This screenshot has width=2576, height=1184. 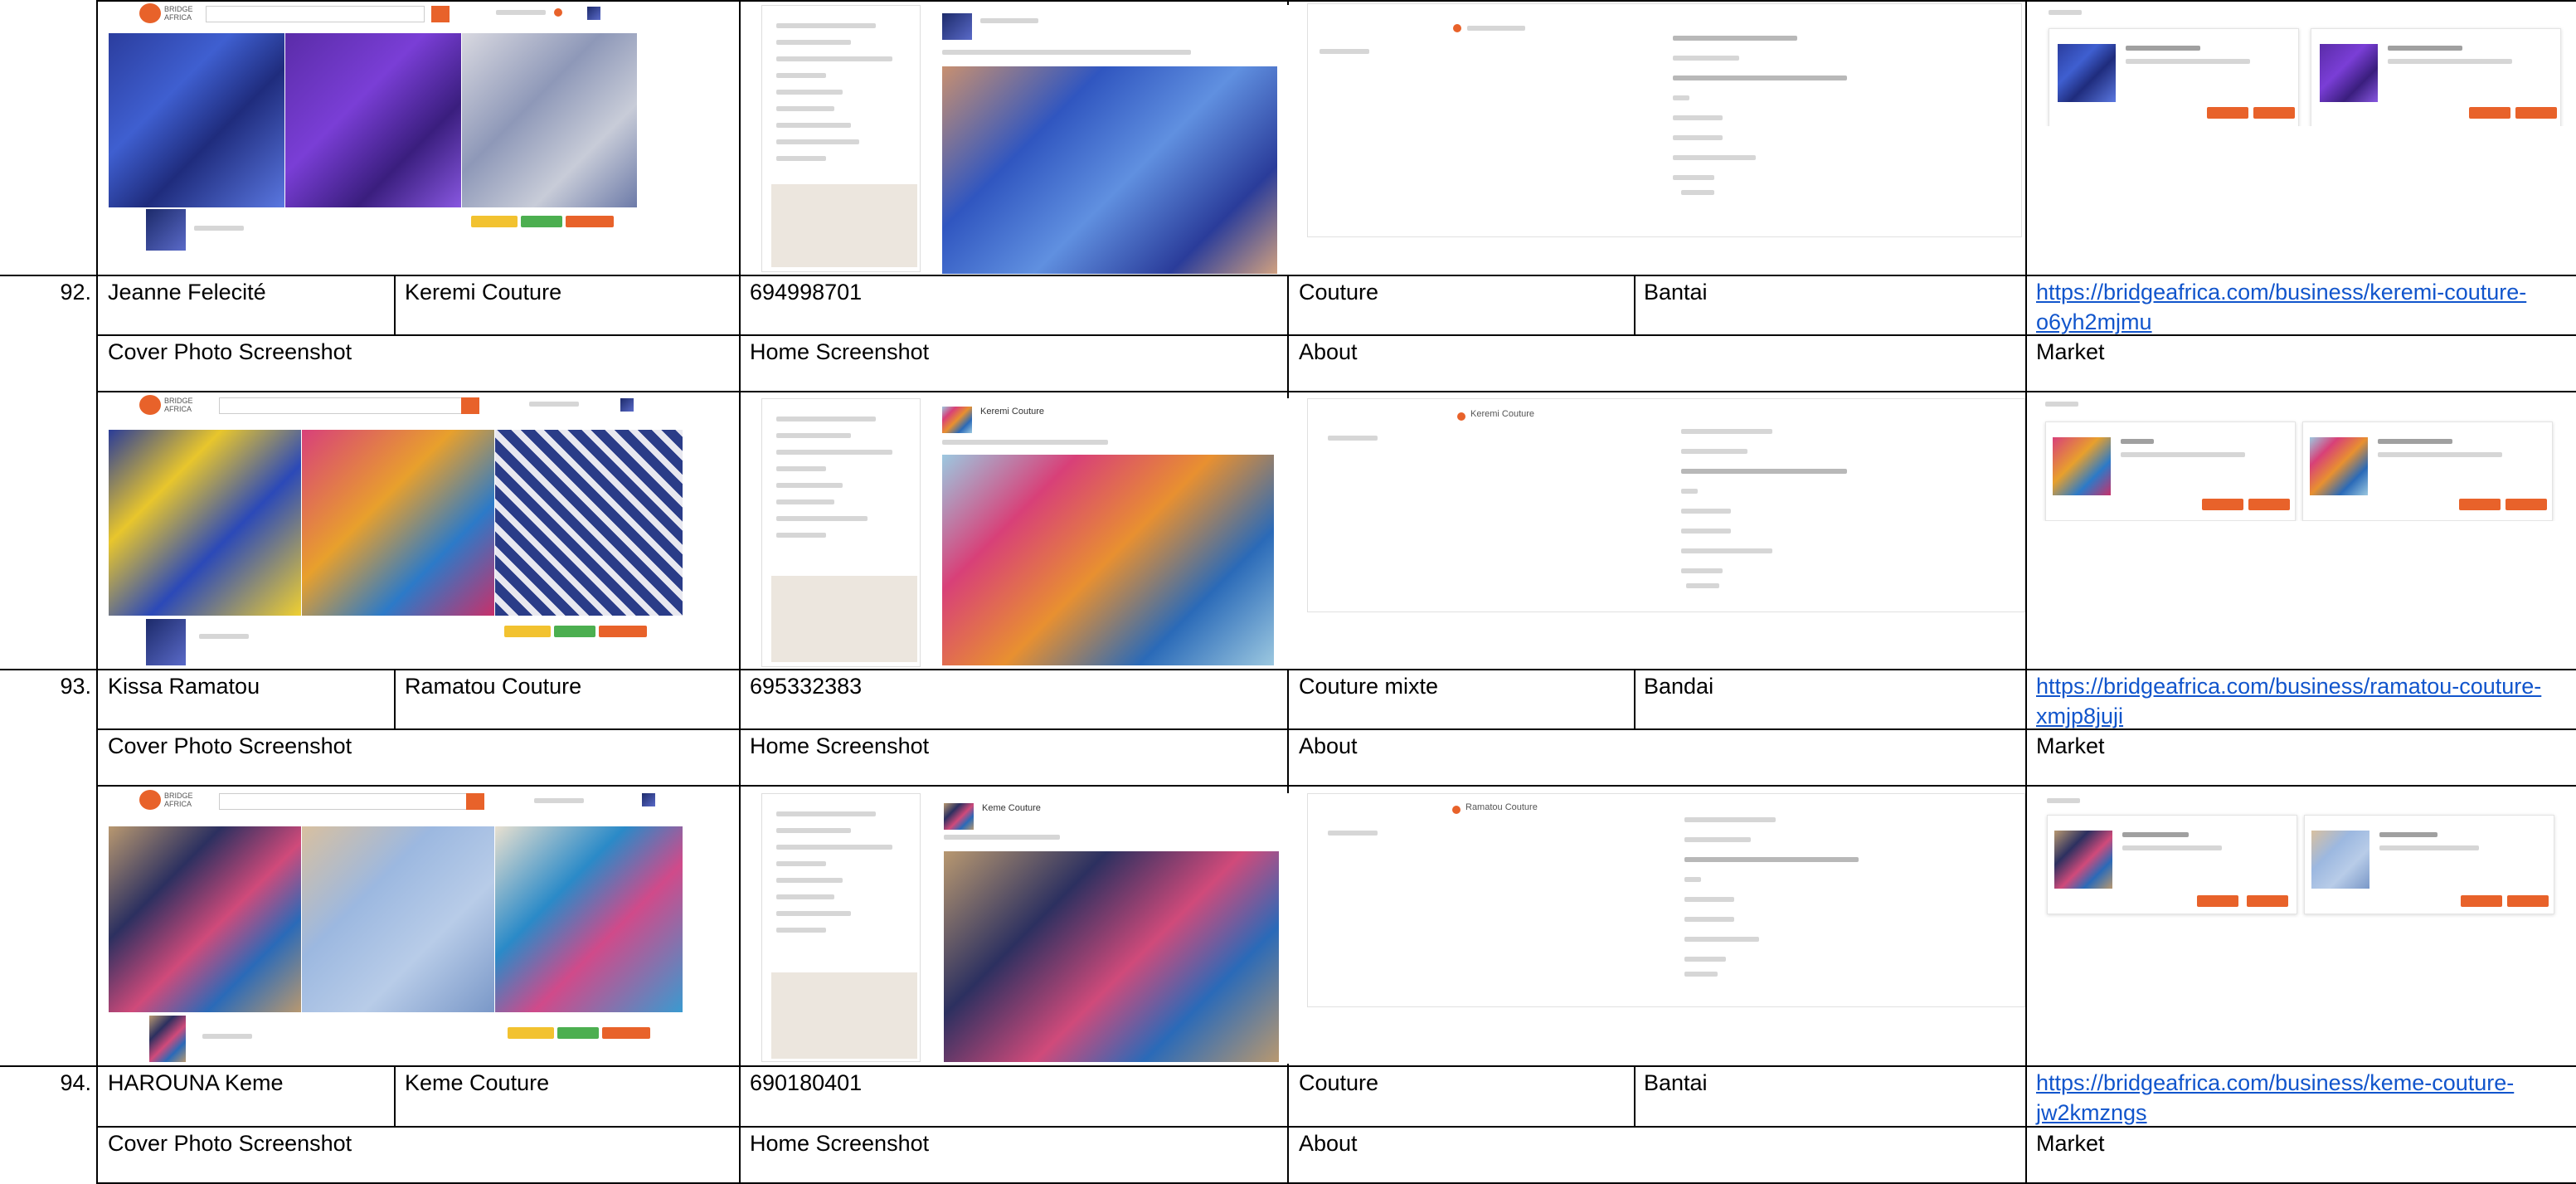 I want to click on home-page-title: Keme Couture, so click(x=1011, y=808).